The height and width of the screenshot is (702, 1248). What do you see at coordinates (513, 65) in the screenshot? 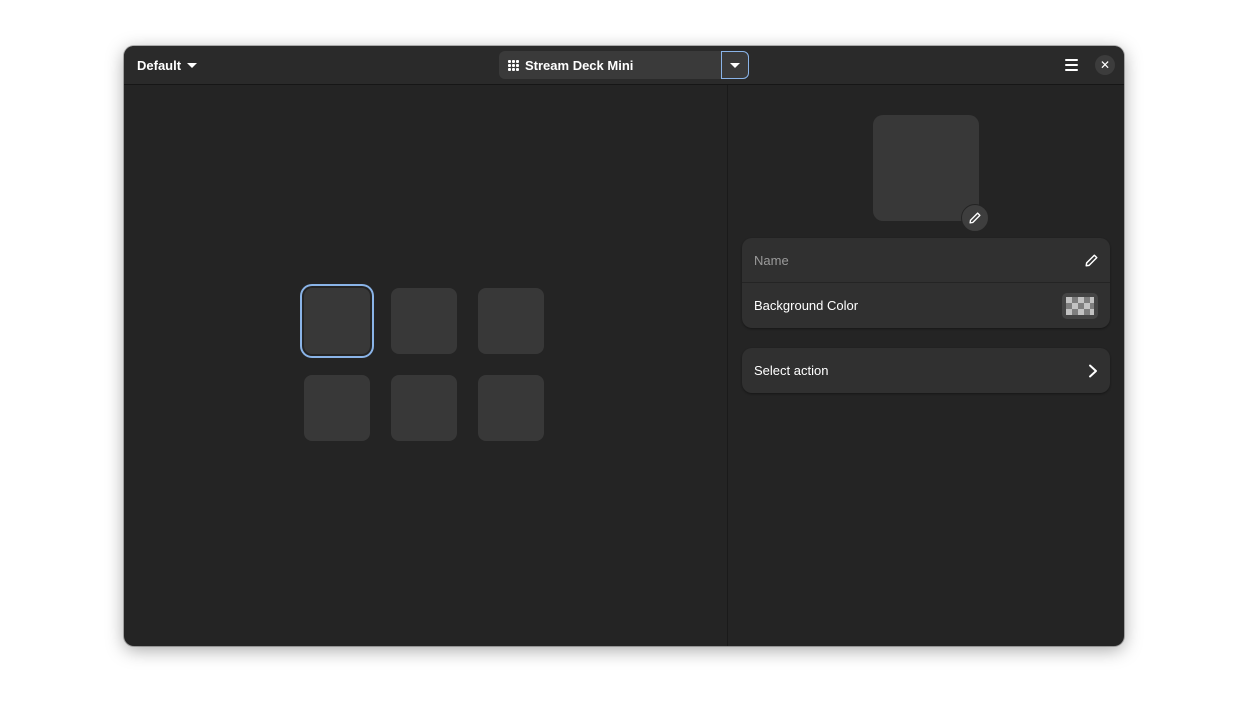
I see `grid-icon` at bounding box center [513, 65].